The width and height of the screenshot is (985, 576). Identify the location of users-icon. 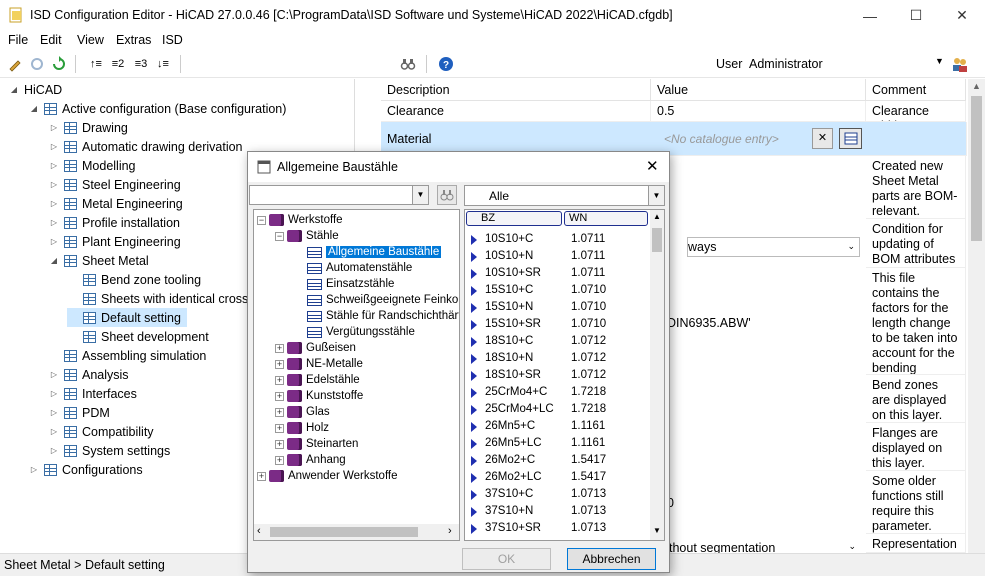
(960, 64).